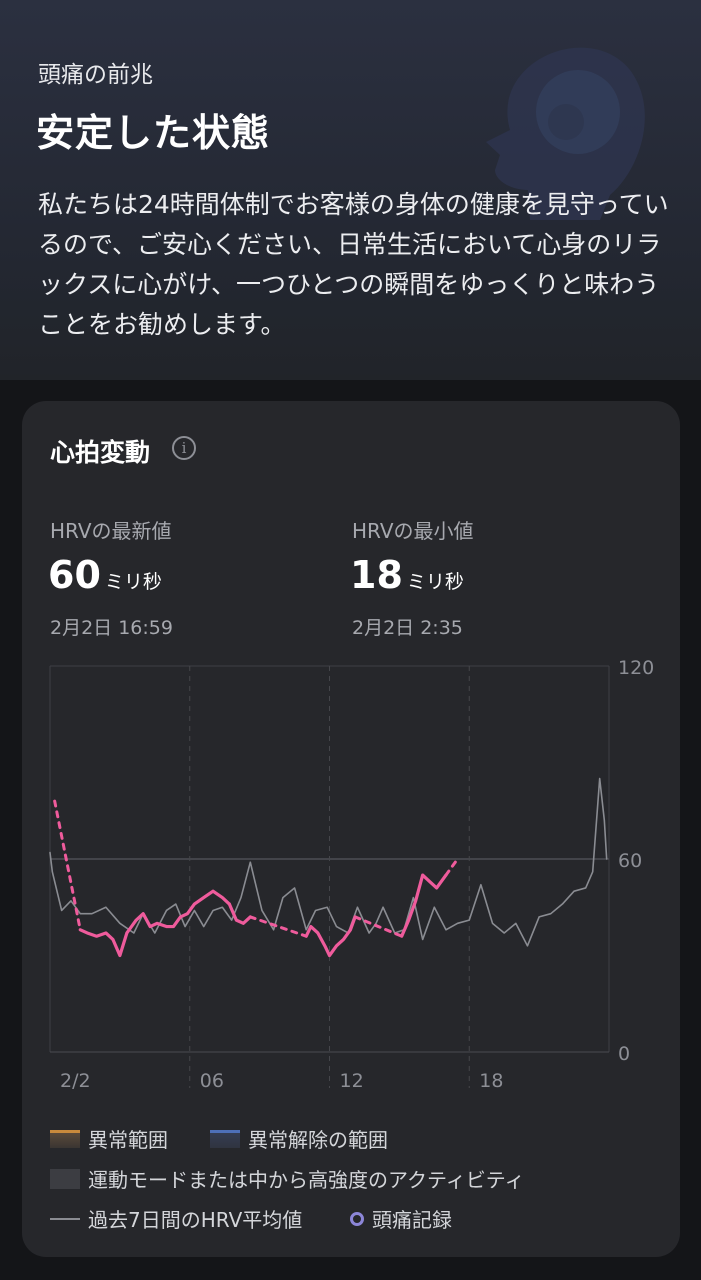 The height and width of the screenshot is (1280, 701). What do you see at coordinates (133, 582) in the screenshot?
I see `latest-hrv-unit: ミリ秒` at bounding box center [133, 582].